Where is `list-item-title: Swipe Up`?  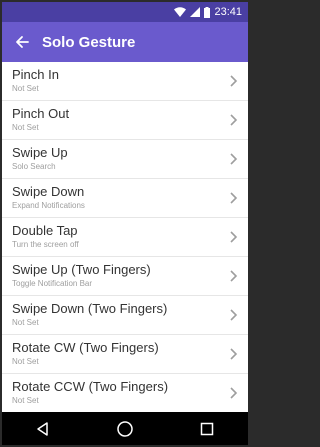 list-item-title: Swipe Up is located at coordinates (40, 152).